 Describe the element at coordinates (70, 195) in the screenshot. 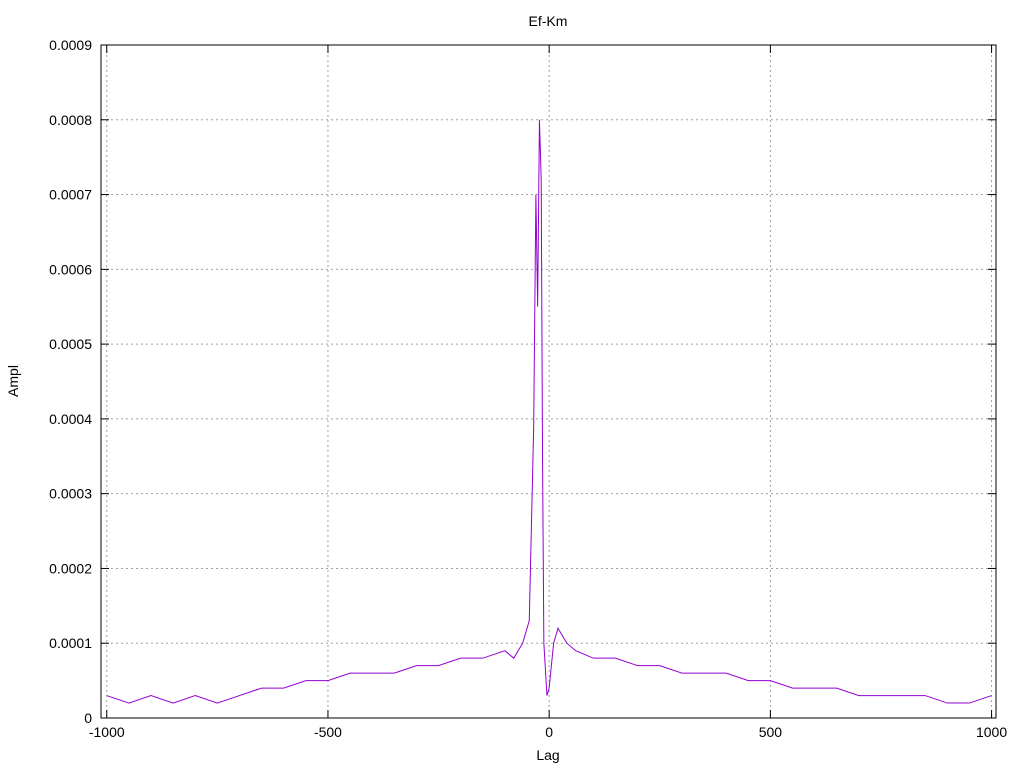

I see `y-tick-label: 0.0007` at that location.